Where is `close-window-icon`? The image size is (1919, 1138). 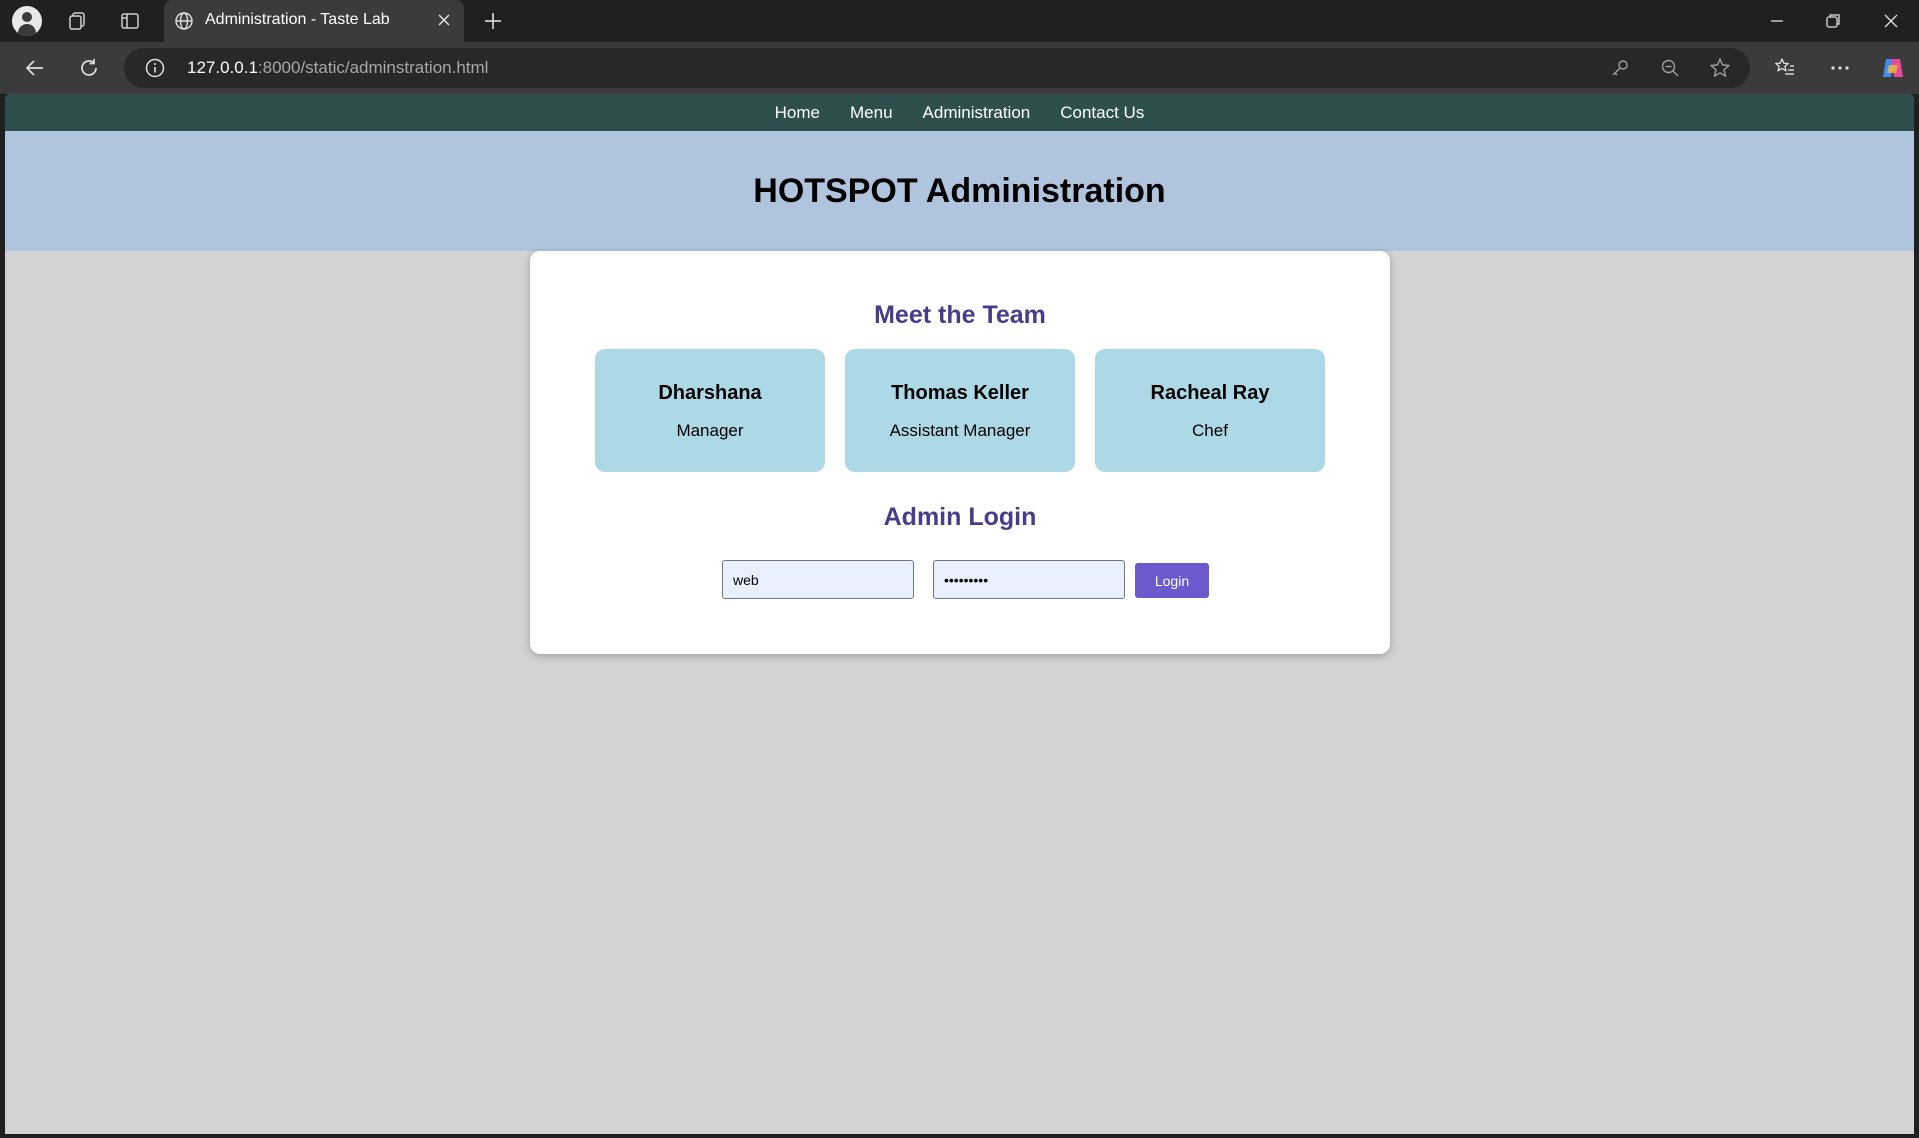
close-window-icon is located at coordinates (1891, 21).